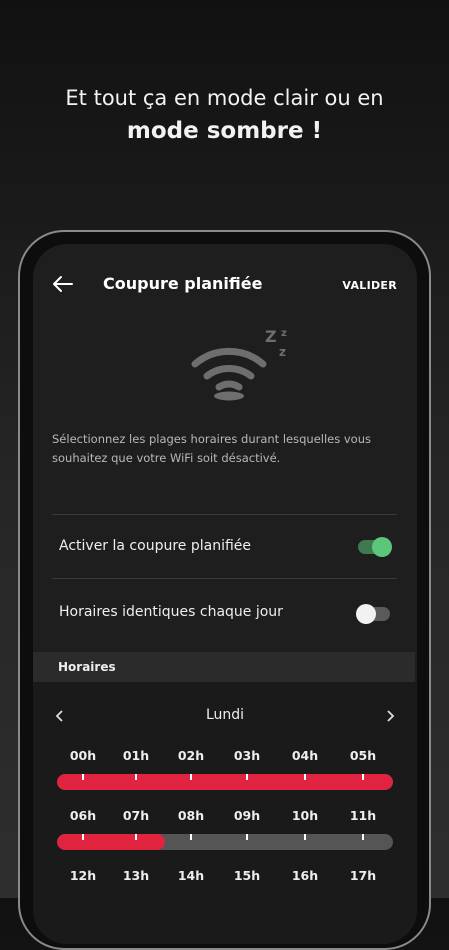 The image size is (449, 950). Describe the element at coordinates (363, 815) in the screenshot. I see `hour-label: 11h` at that location.